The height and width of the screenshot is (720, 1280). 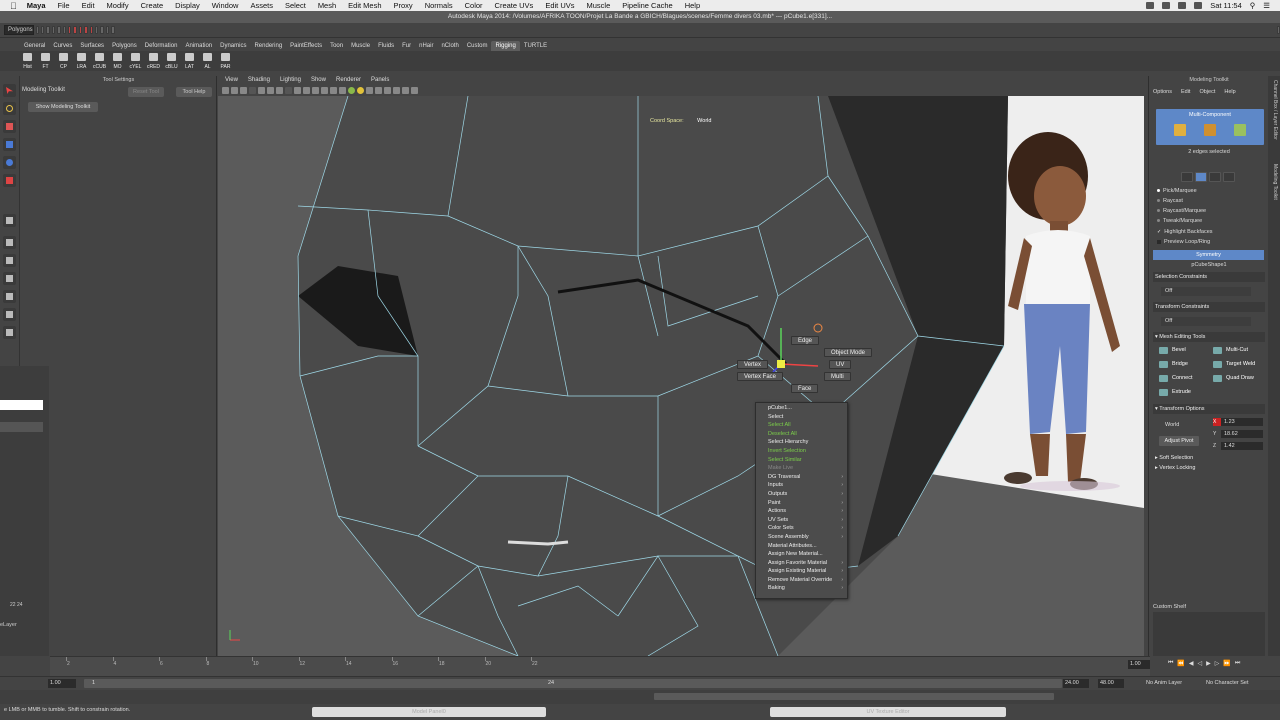 What do you see at coordinates (439, 5) in the screenshot?
I see `menu-normals: Normals` at bounding box center [439, 5].